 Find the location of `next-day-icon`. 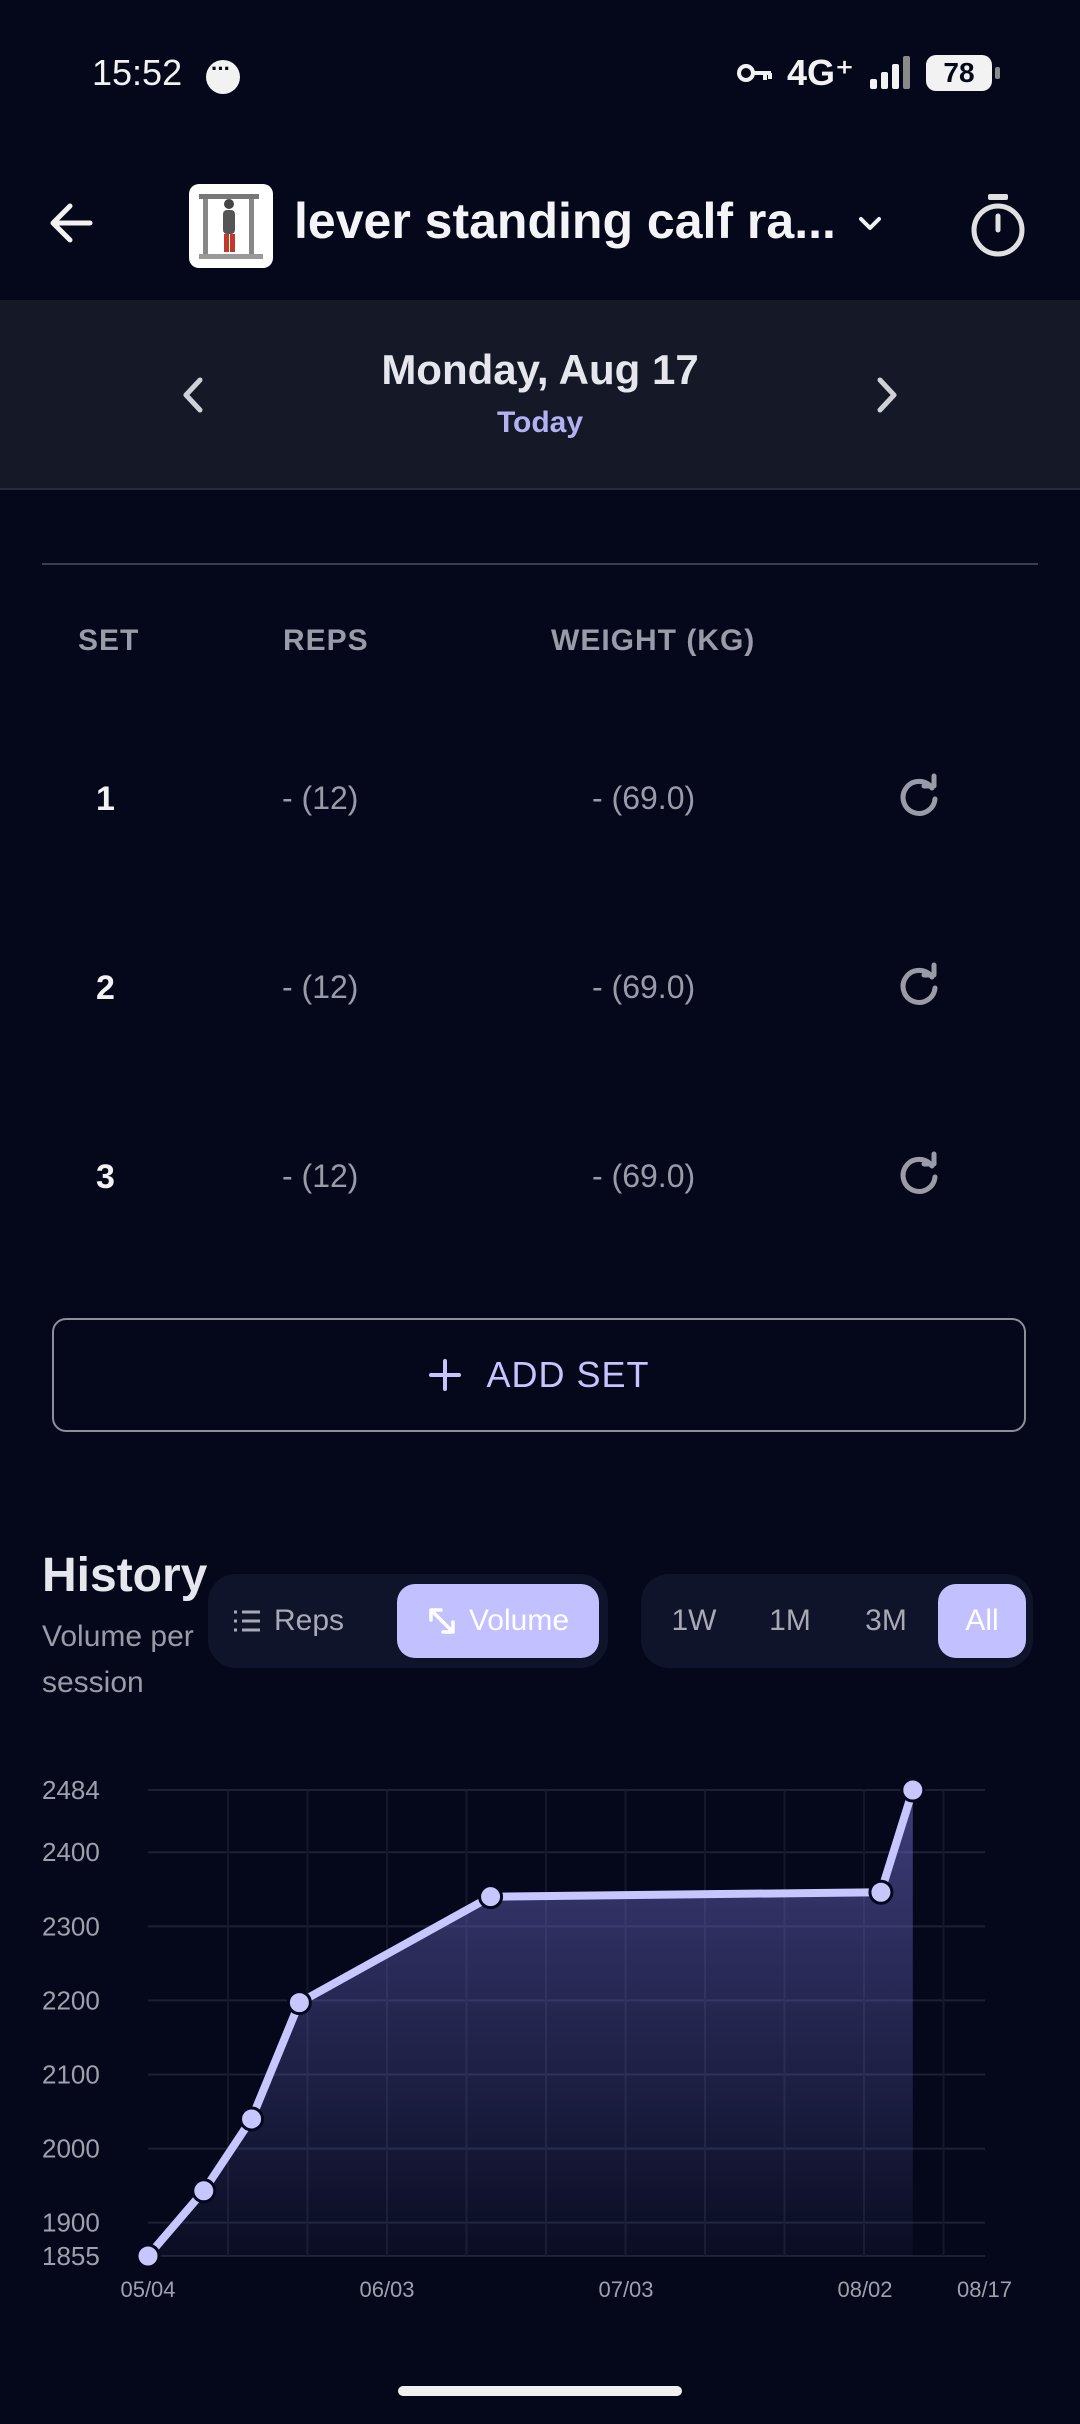

next-day-icon is located at coordinates (888, 395).